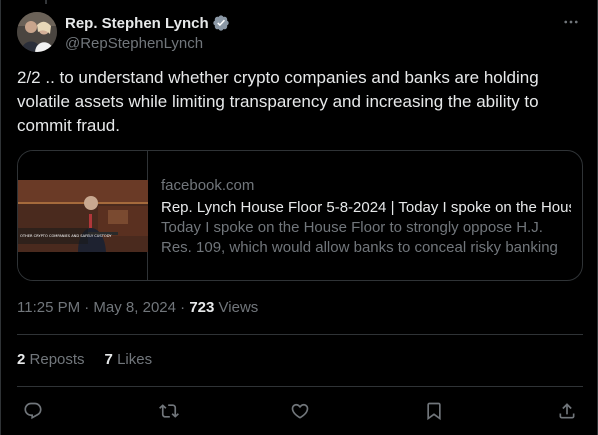  What do you see at coordinates (46, 2) in the screenshot?
I see `thread-connector` at bounding box center [46, 2].